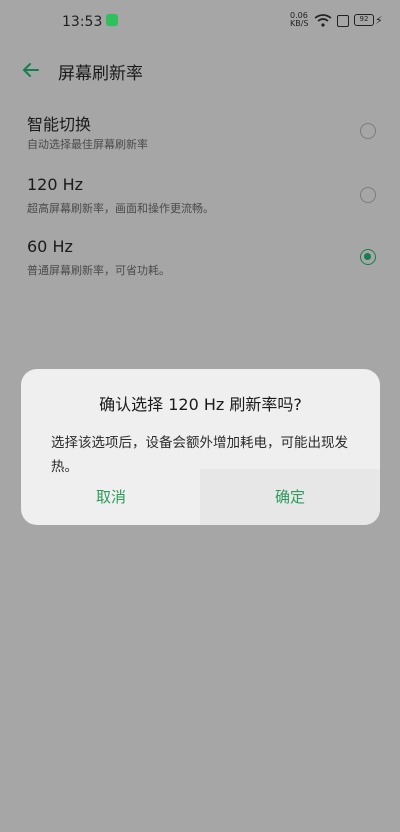 The image size is (400, 832). Describe the element at coordinates (98, 270) in the screenshot. I see `option-description: 普通屏幕刷新率，可省功耗。` at that location.